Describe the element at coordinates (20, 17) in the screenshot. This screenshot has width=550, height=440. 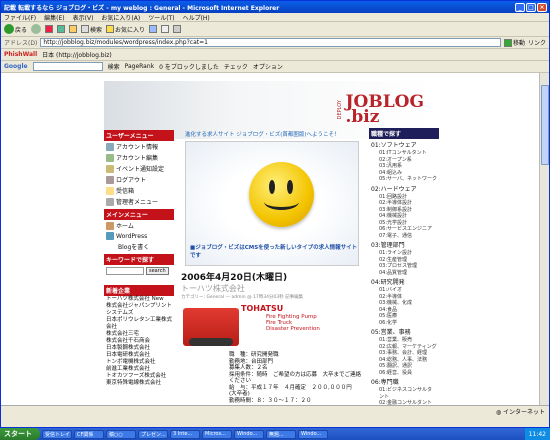
I see `menu-file: ファイル(F)` at that location.